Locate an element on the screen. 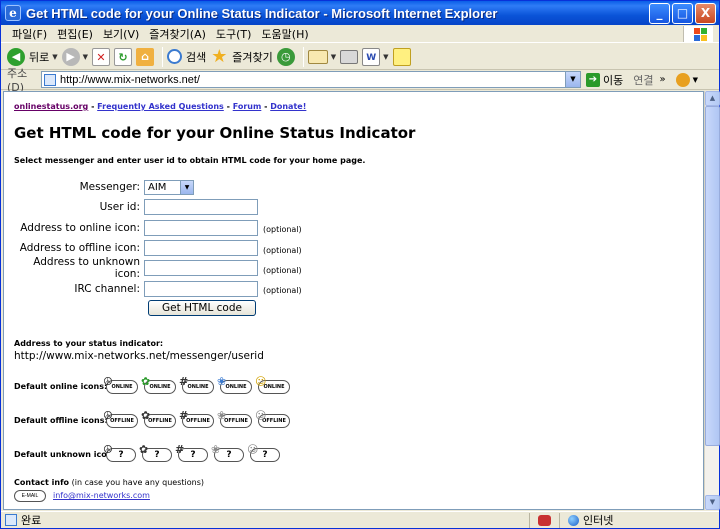  history-button: ◷ is located at coordinates (285, 57).